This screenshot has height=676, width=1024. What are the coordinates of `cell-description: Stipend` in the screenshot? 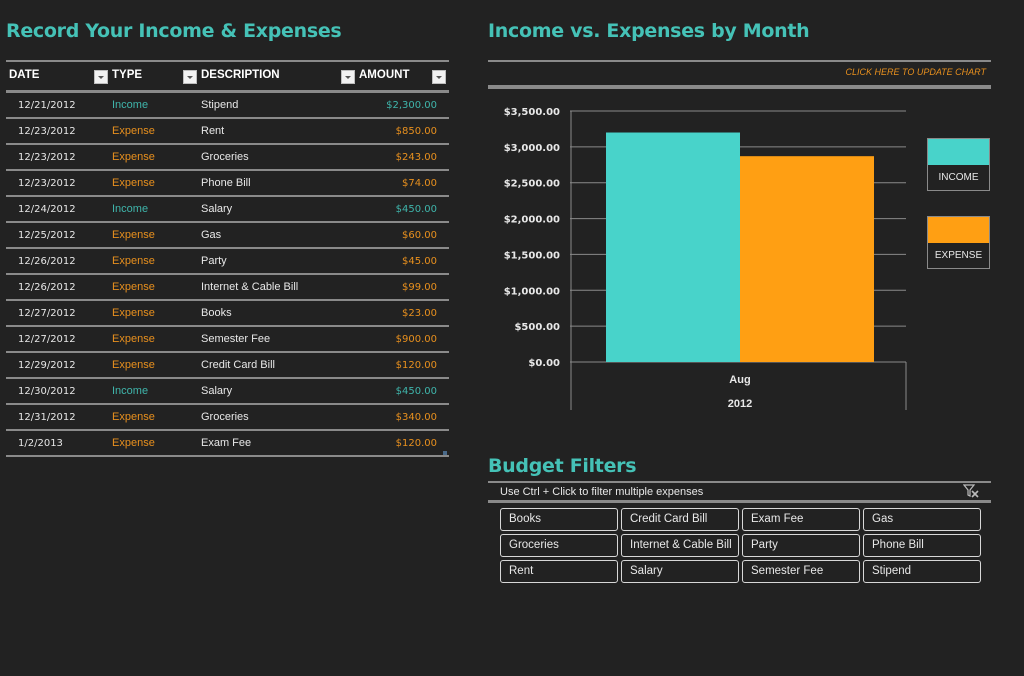 It's located at (220, 105).